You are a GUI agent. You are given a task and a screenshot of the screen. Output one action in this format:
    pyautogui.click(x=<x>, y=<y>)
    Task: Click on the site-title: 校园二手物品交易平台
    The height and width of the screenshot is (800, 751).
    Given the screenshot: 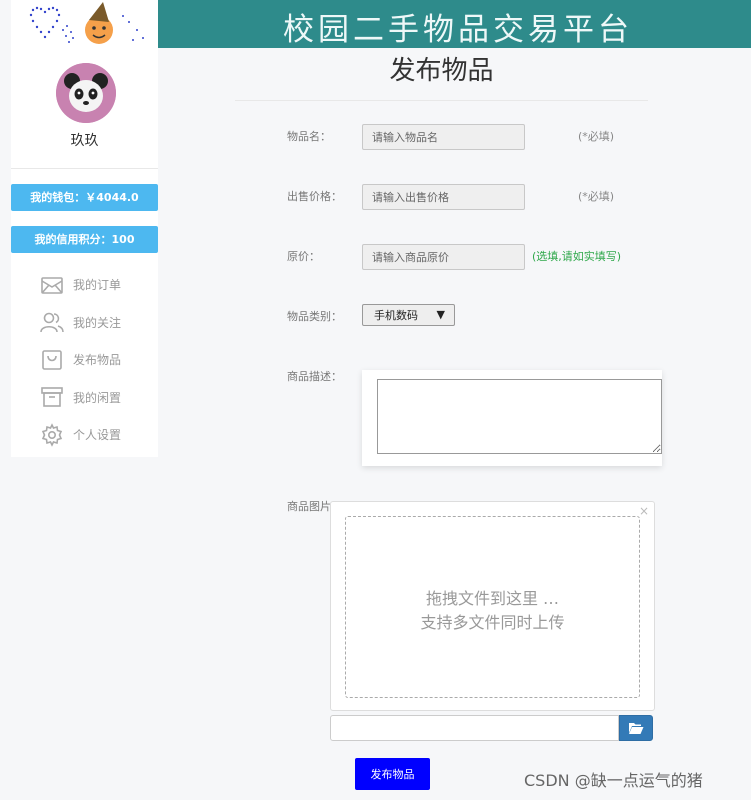 What is the action you would take?
    pyautogui.click(x=458, y=30)
    